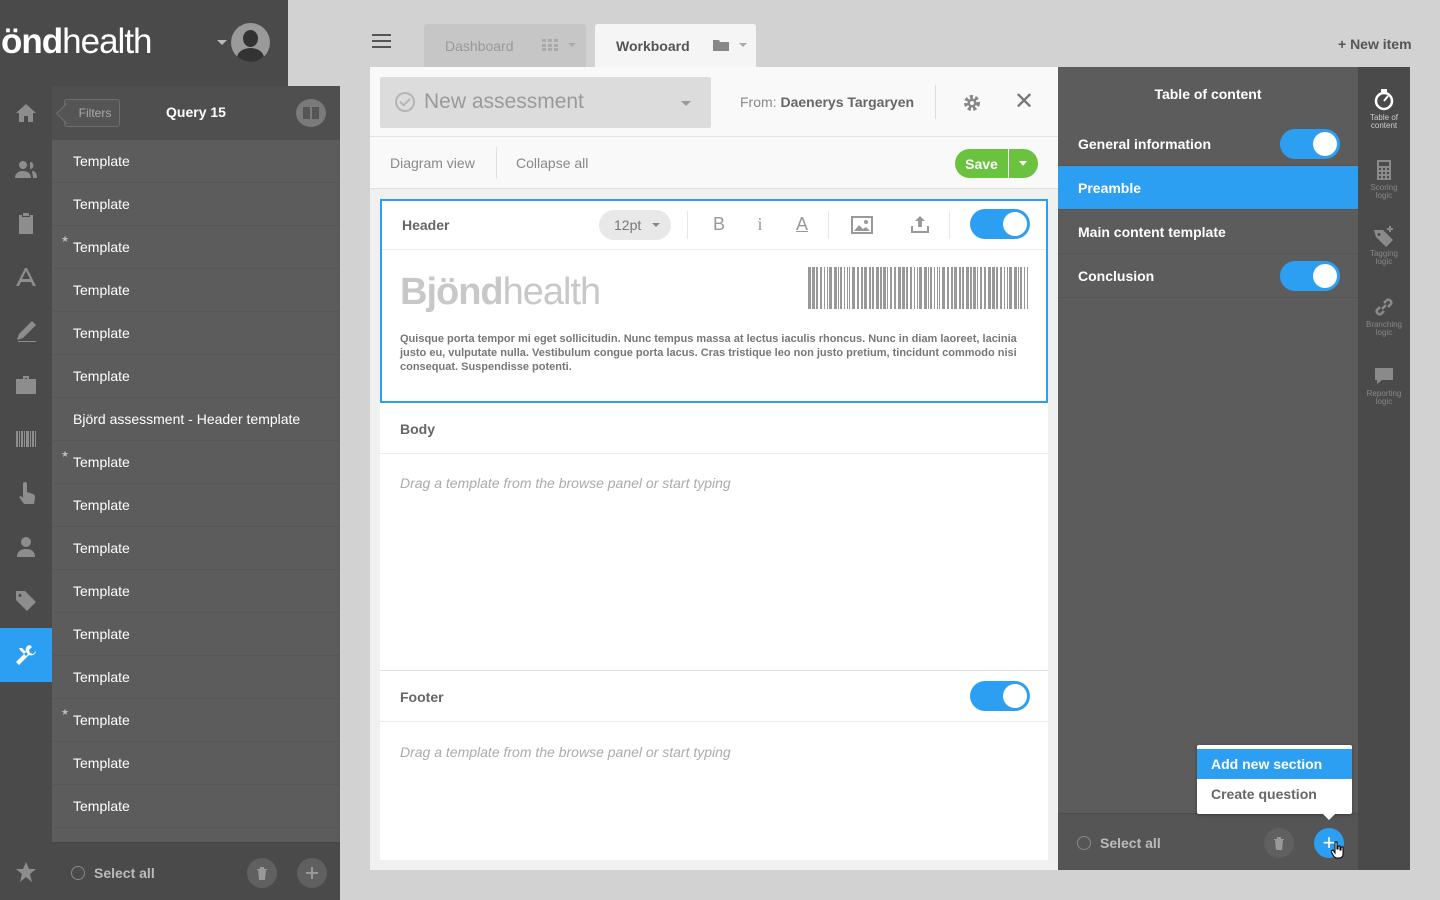 The width and height of the screenshot is (1440, 900). Describe the element at coordinates (426, 225) in the screenshot. I see `section-title: Header` at that location.